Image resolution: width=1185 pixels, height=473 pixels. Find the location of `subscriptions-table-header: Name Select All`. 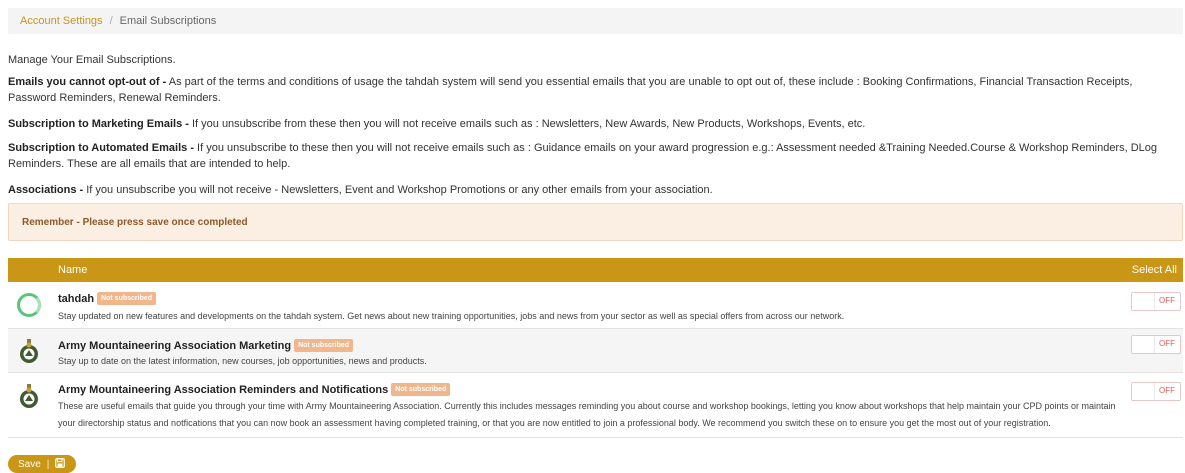

subscriptions-table-header: Name Select All is located at coordinates (595, 270).